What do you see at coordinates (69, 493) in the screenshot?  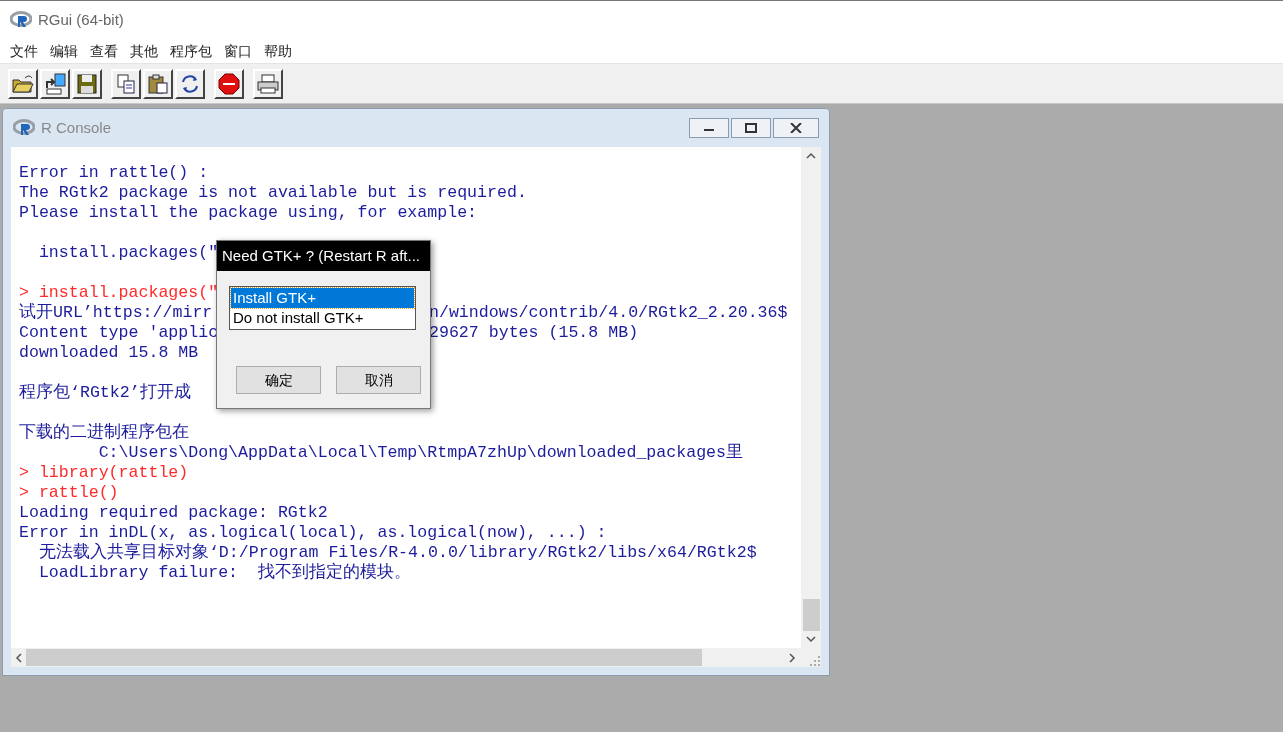 I see `console-line: > rattle()` at bounding box center [69, 493].